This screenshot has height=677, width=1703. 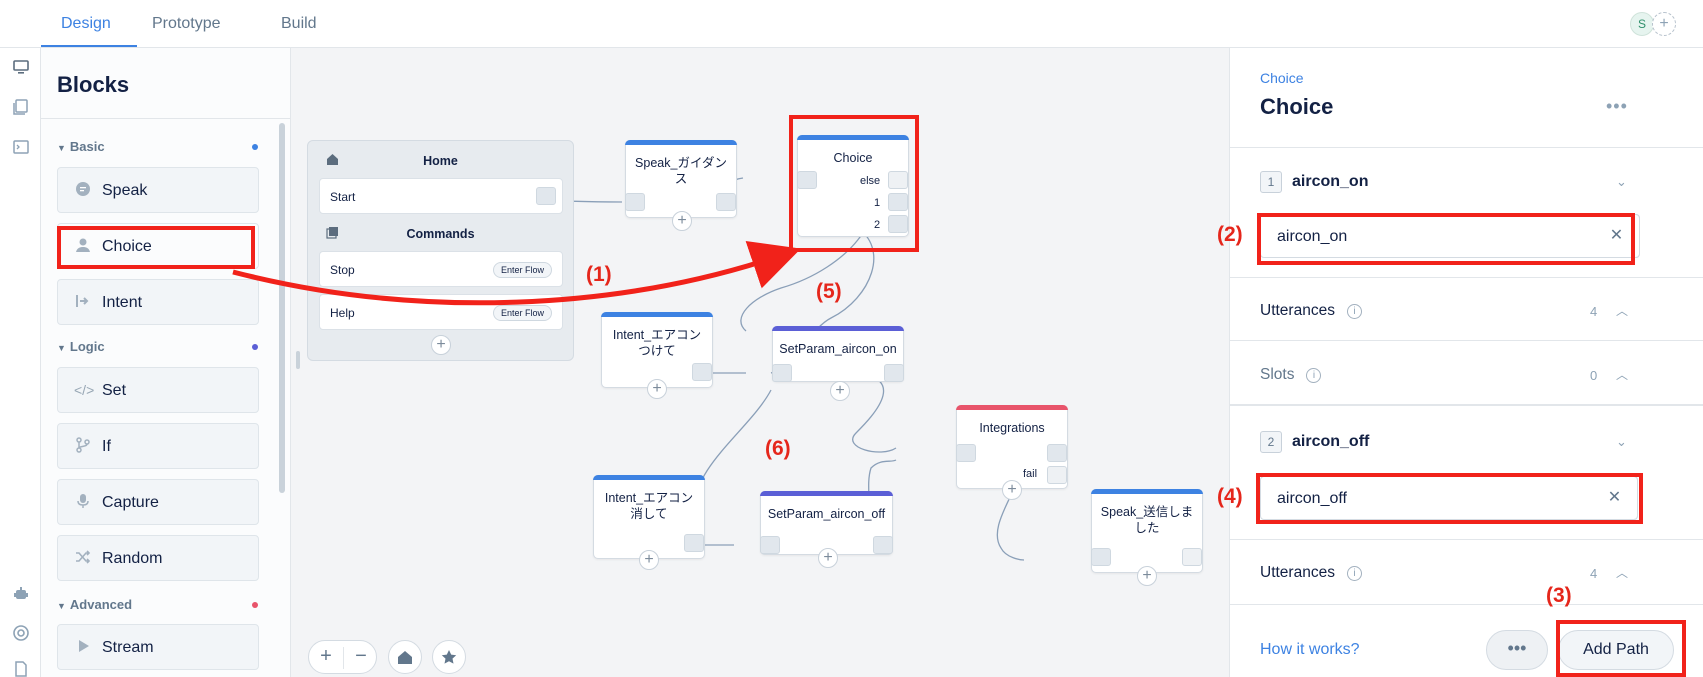 I want to click on document-icon, so click(x=21, y=668).